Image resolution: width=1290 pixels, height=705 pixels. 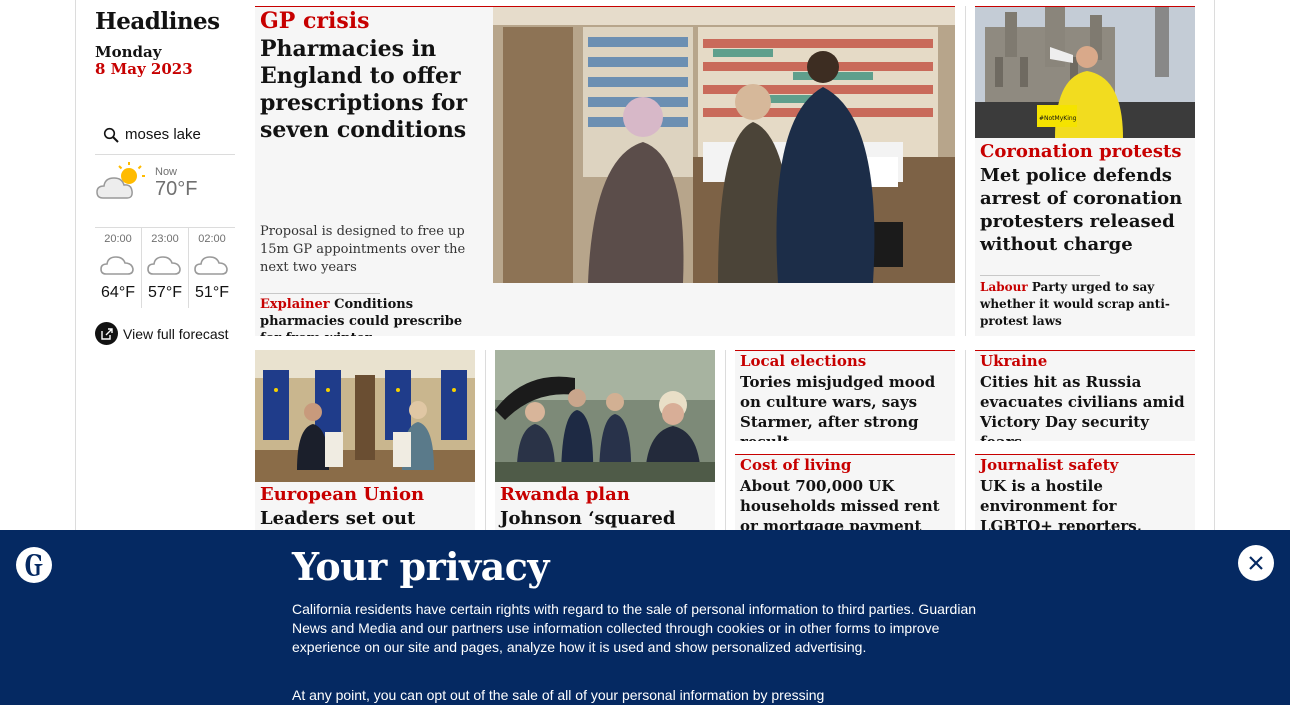 What do you see at coordinates (212, 239) in the screenshot?
I see `weather-hour-time: 02:00` at bounding box center [212, 239].